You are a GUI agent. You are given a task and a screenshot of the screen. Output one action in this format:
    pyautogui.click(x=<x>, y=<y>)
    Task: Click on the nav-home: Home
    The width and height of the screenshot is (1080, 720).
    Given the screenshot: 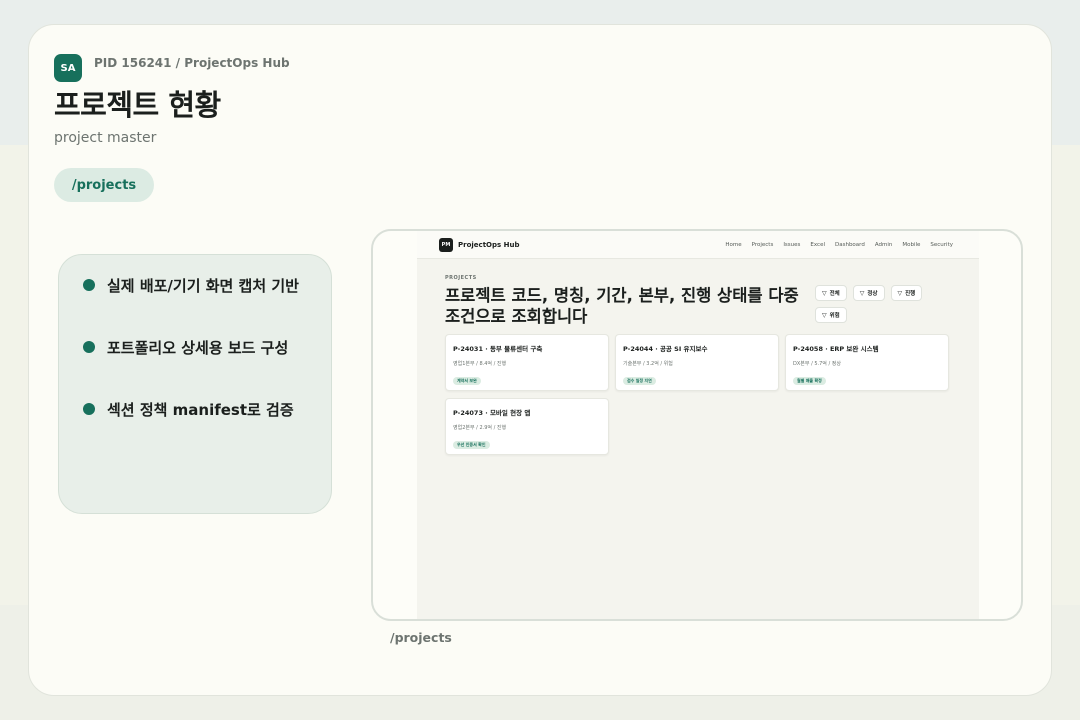 What is the action you would take?
    pyautogui.click(x=733, y=245)
    